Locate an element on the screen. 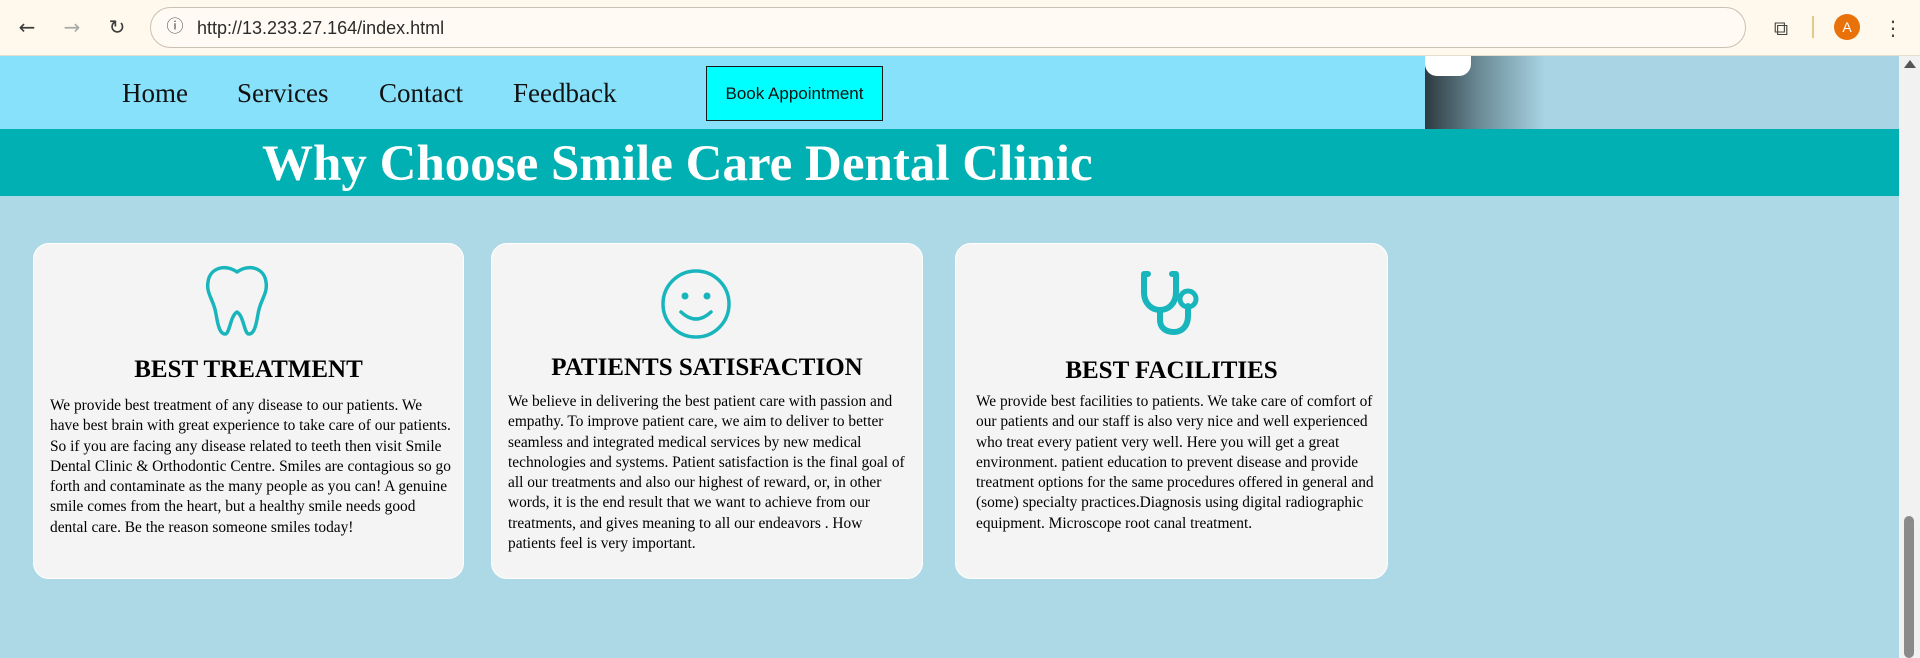 The width and height of the screenshot is (1920, 658). nav-link-feedback: Feedback is located at coordinates (564, 93).